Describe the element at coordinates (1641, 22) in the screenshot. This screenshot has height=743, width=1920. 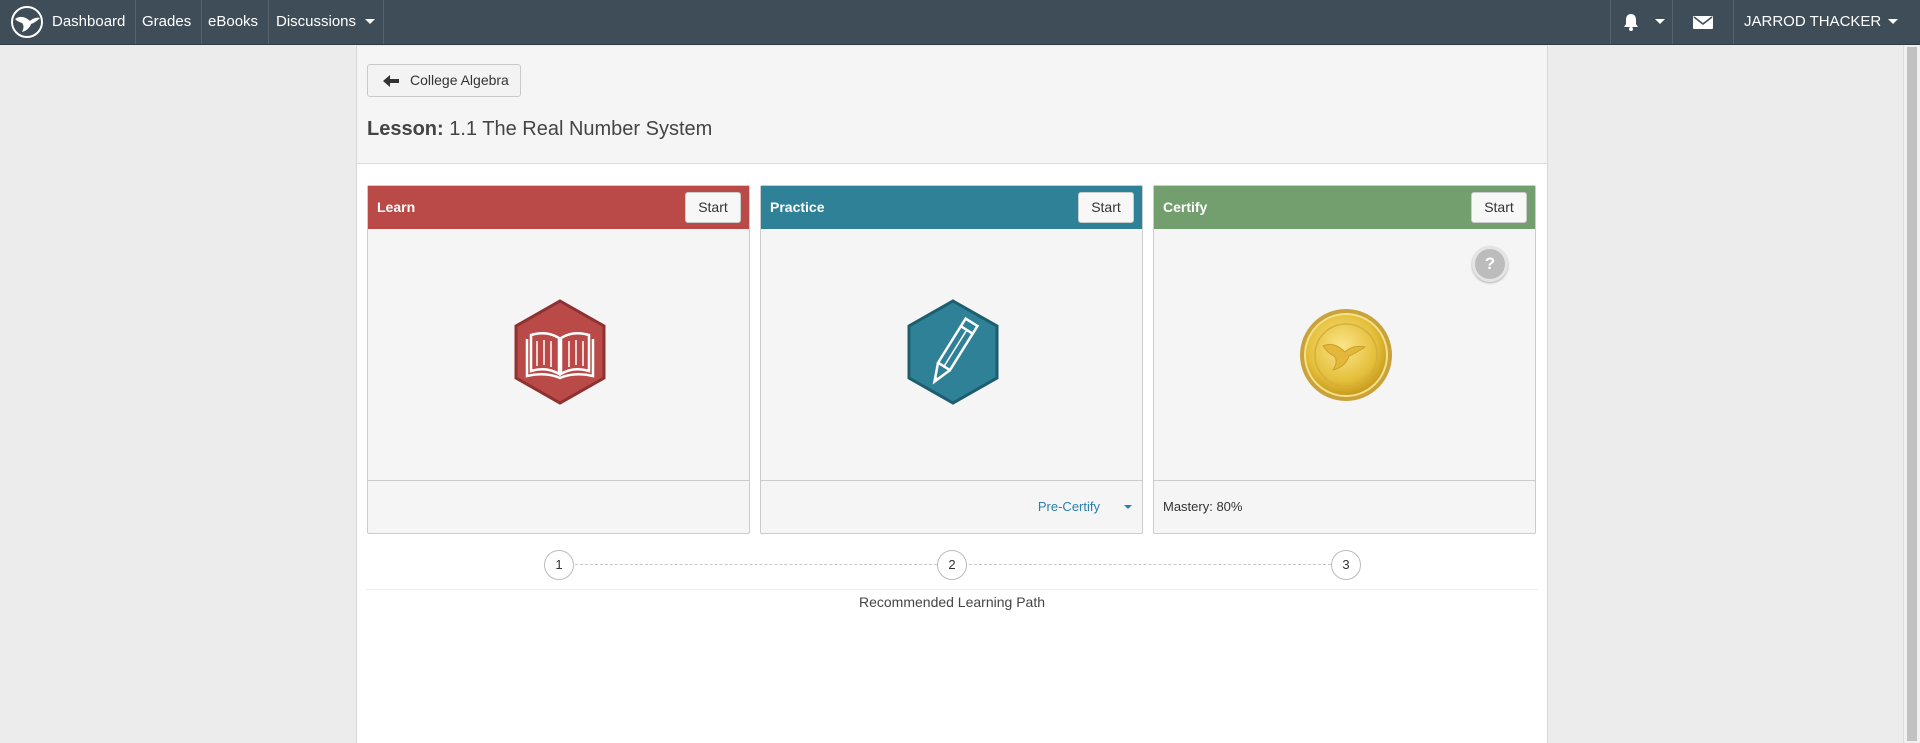
I see `notifications-button` at that location.